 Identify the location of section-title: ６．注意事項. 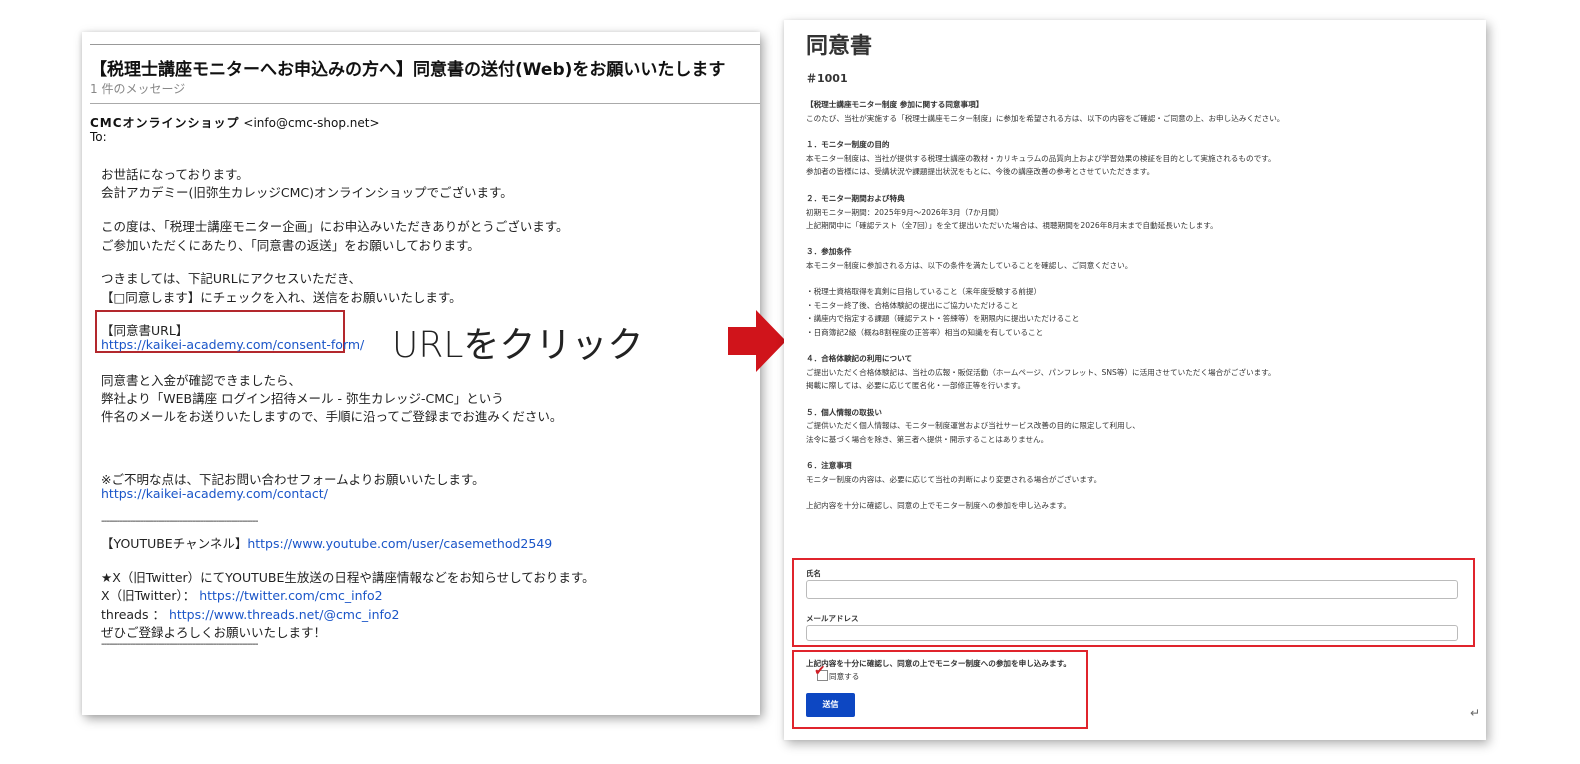
(829, 465).